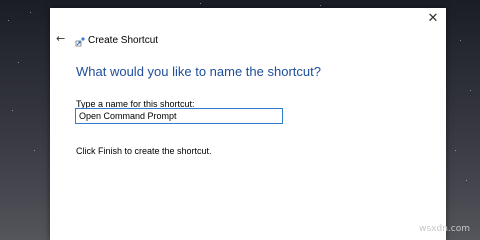 This screenshot has width=480, height=240. Describe the element at coordinates (179, 116) in the screenshot. I see `shortcut-name-input` at that location.